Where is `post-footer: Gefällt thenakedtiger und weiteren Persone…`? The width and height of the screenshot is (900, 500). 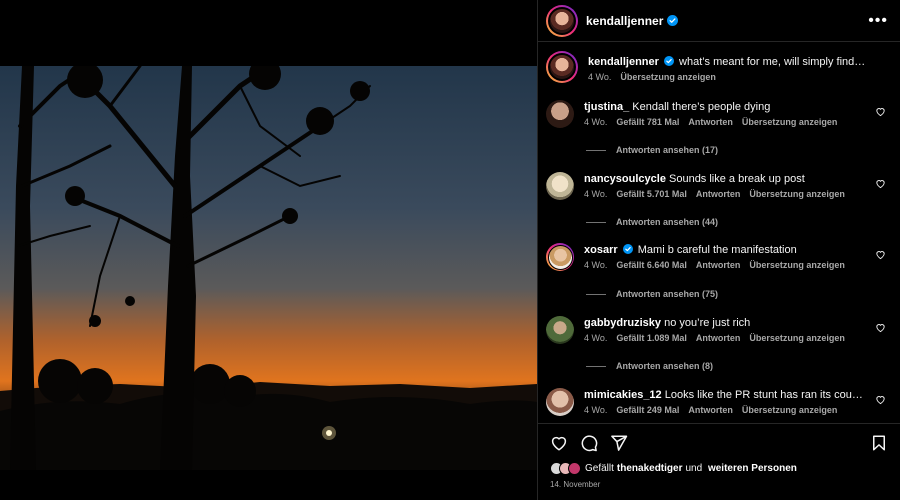
post-footer: Gefällt thenakedtiger und weiteren Persone… is located at coordinates (719, 461).